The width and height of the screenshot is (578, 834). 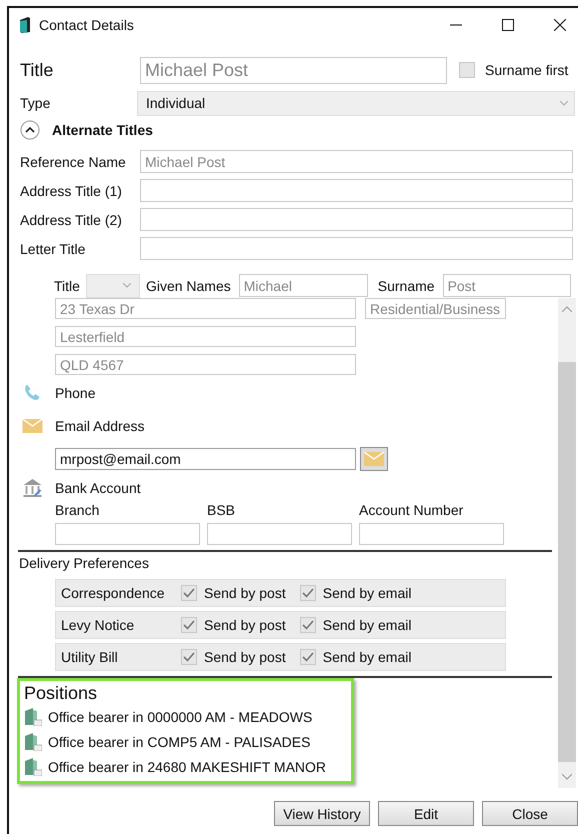 I want to click on bank-icon, so click(x=32, y=488).